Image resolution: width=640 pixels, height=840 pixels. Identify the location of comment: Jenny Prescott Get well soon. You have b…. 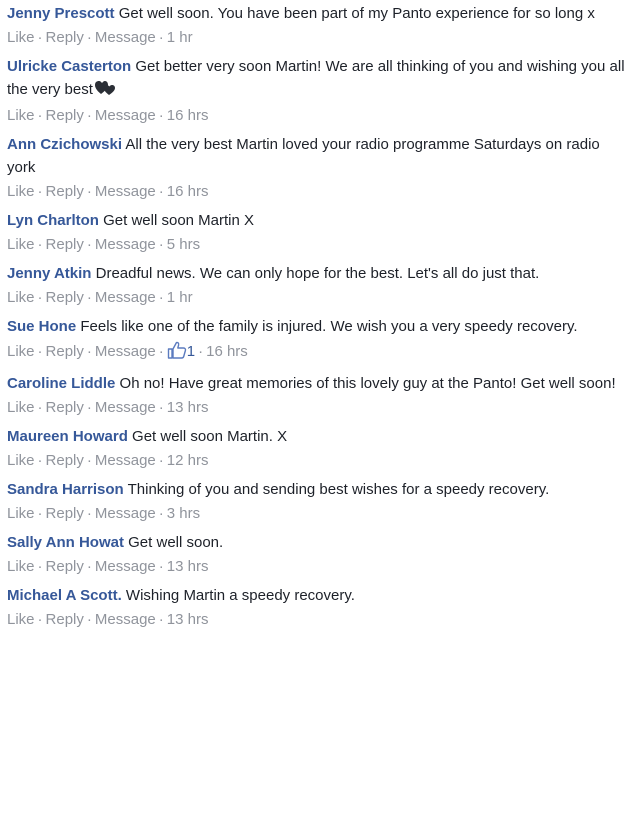
(320, 25).